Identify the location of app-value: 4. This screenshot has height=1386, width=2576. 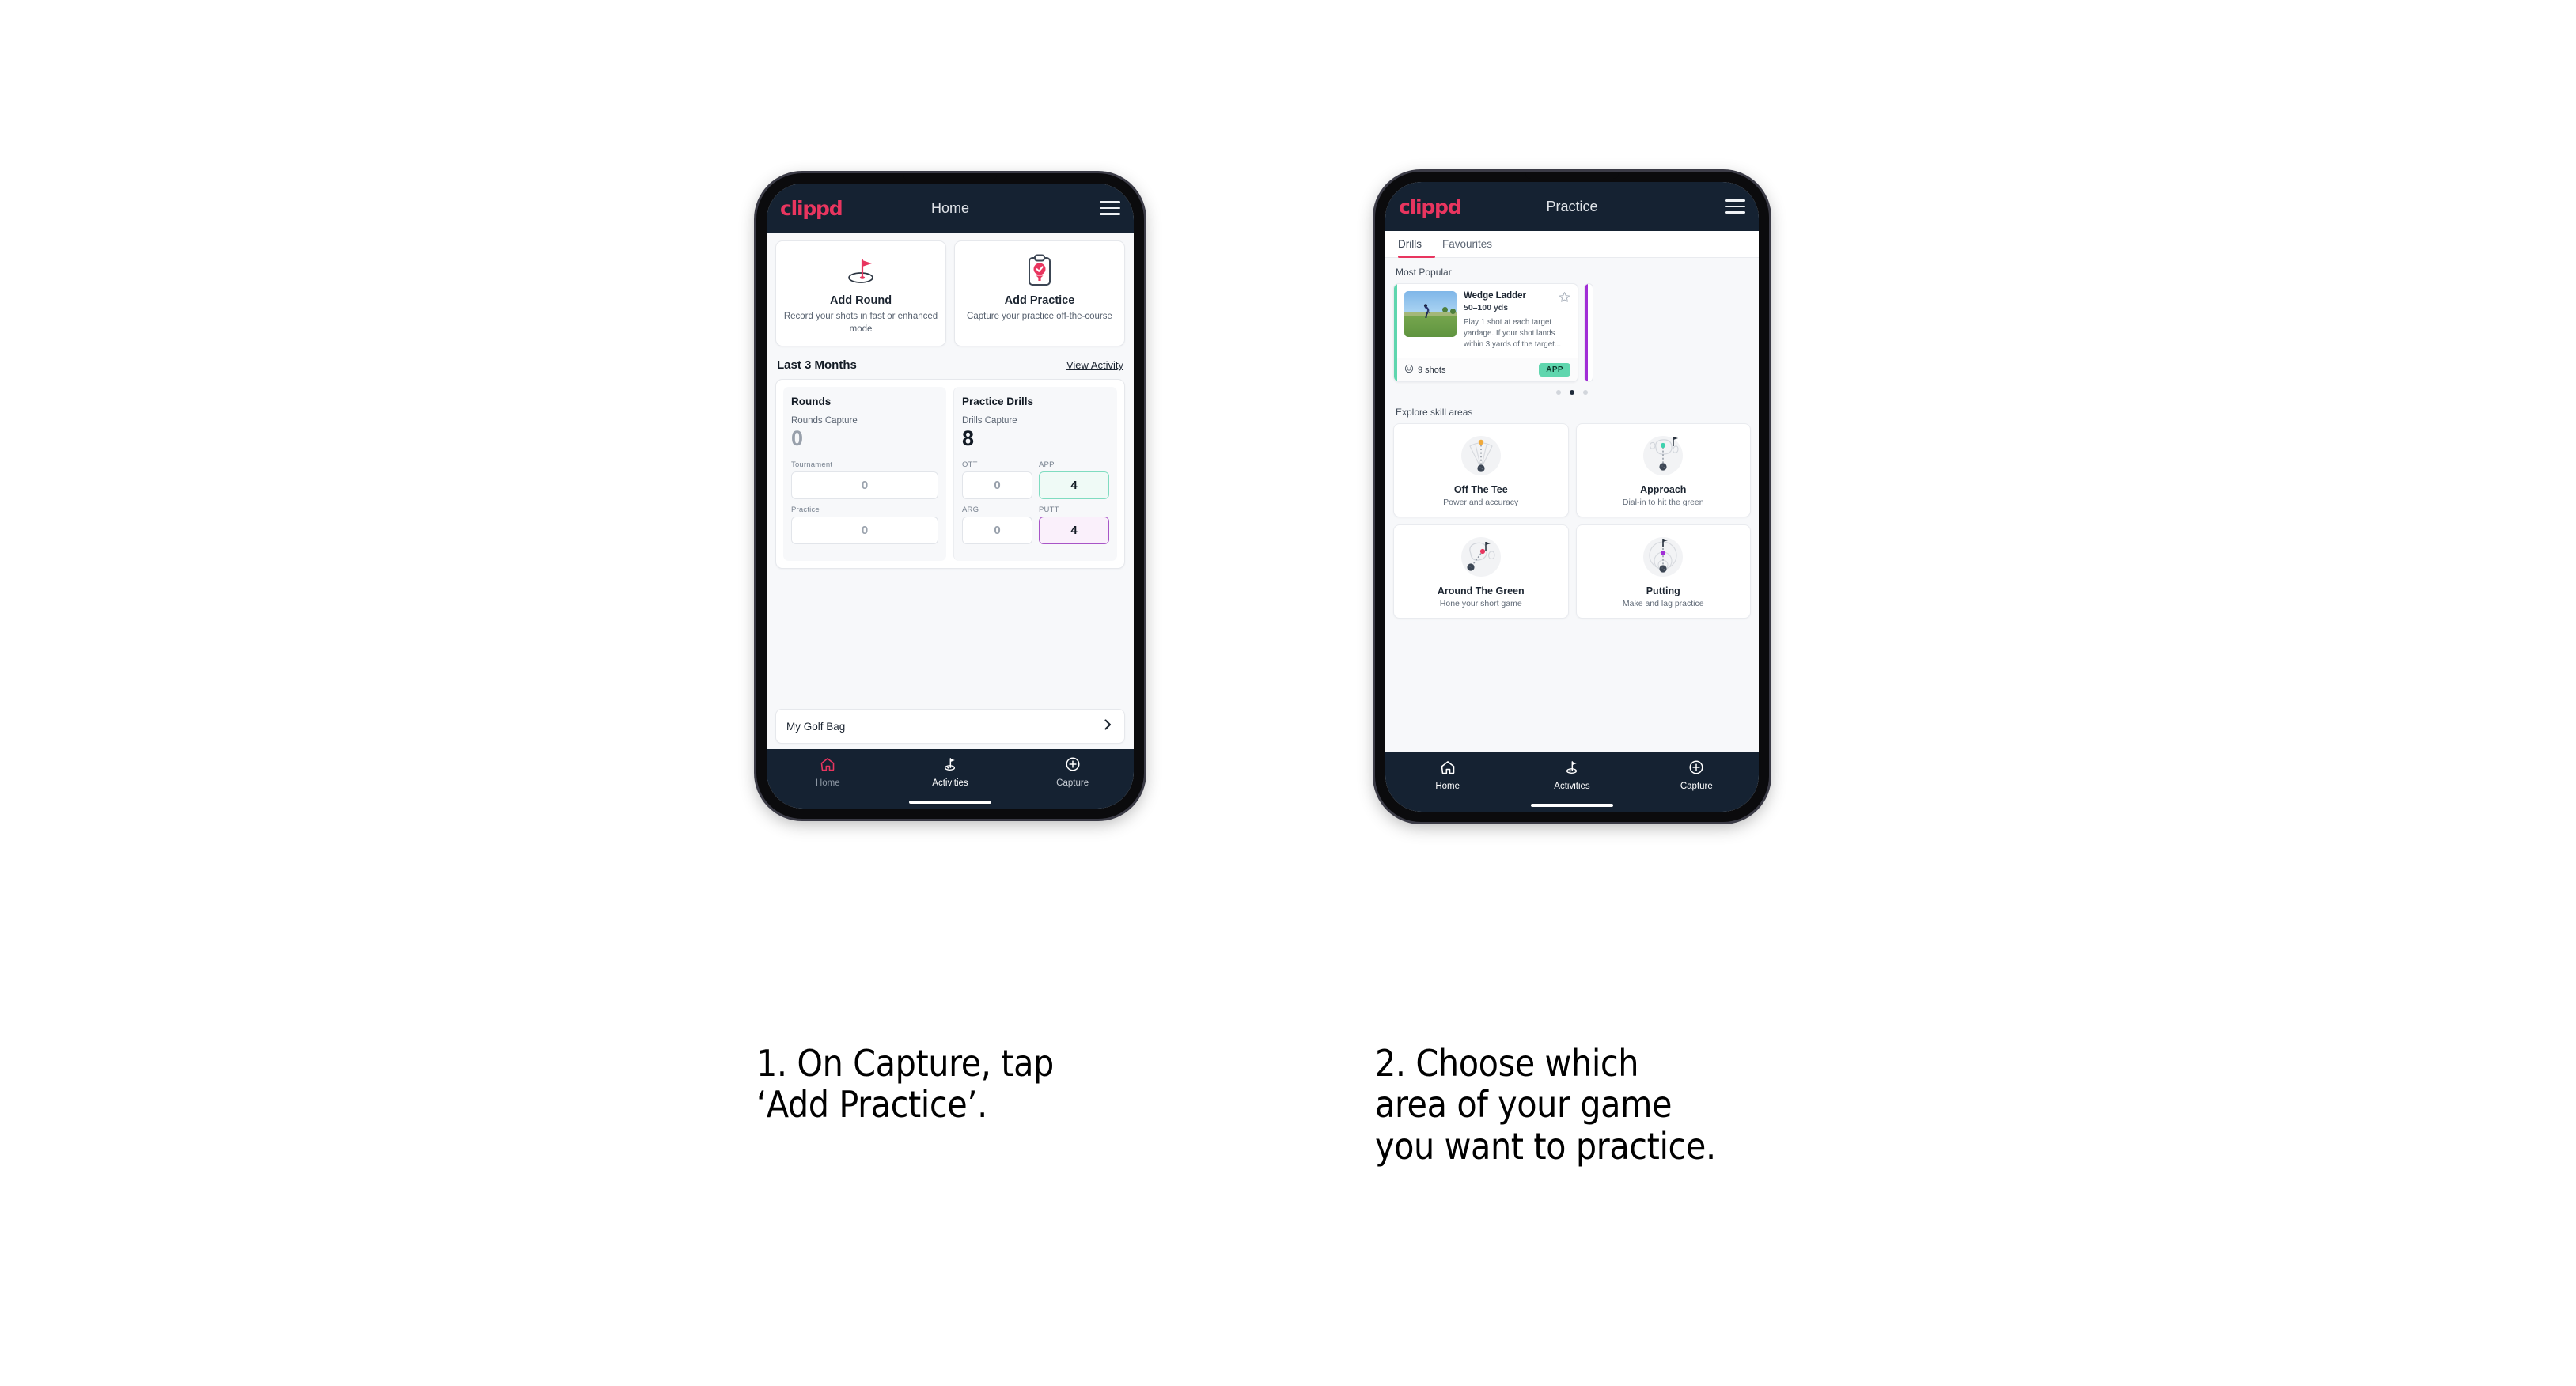
(1074, 486).